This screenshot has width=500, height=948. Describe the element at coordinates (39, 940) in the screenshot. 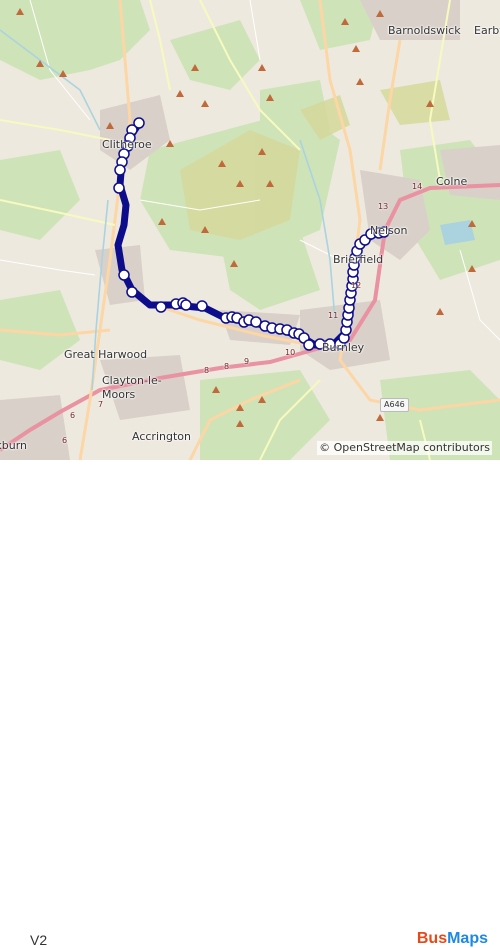

I see `route-label: V2` at that location.